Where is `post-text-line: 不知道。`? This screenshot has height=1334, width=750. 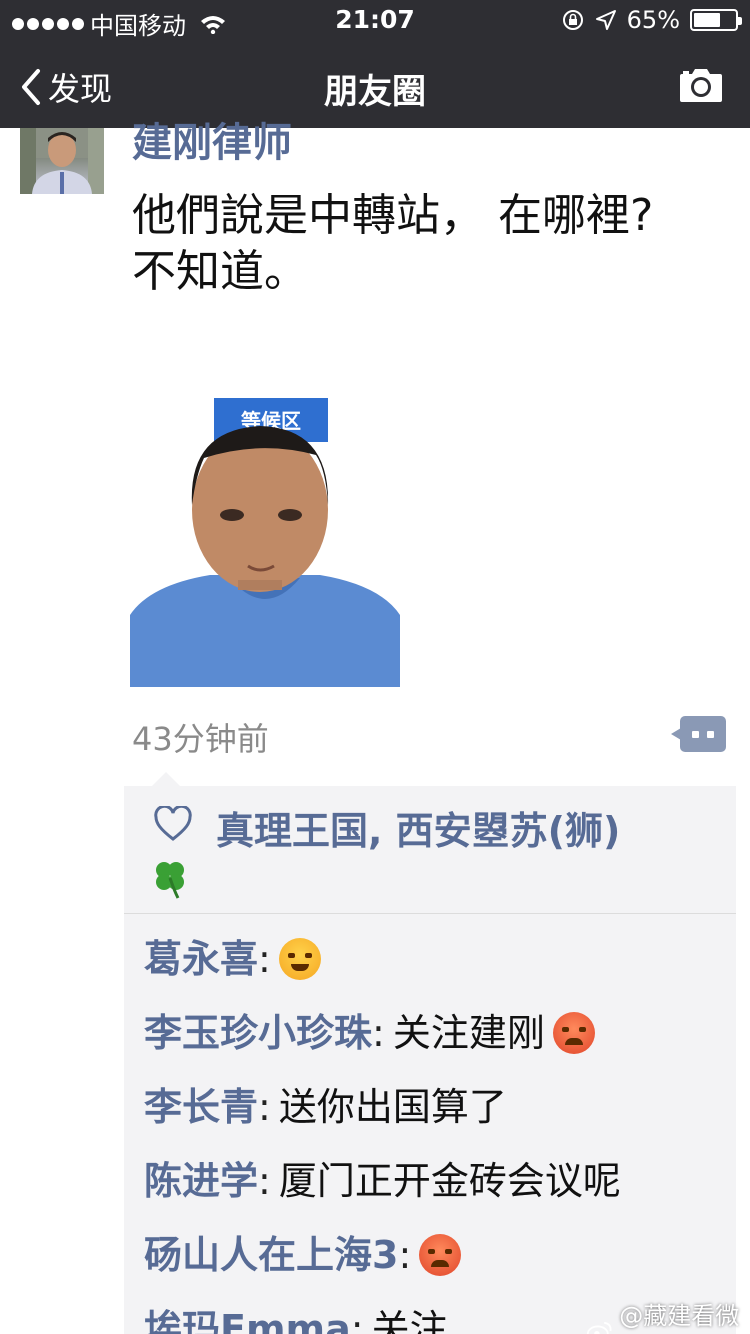
post-text-line: 不知道。 is located at coordinates (220, 271).